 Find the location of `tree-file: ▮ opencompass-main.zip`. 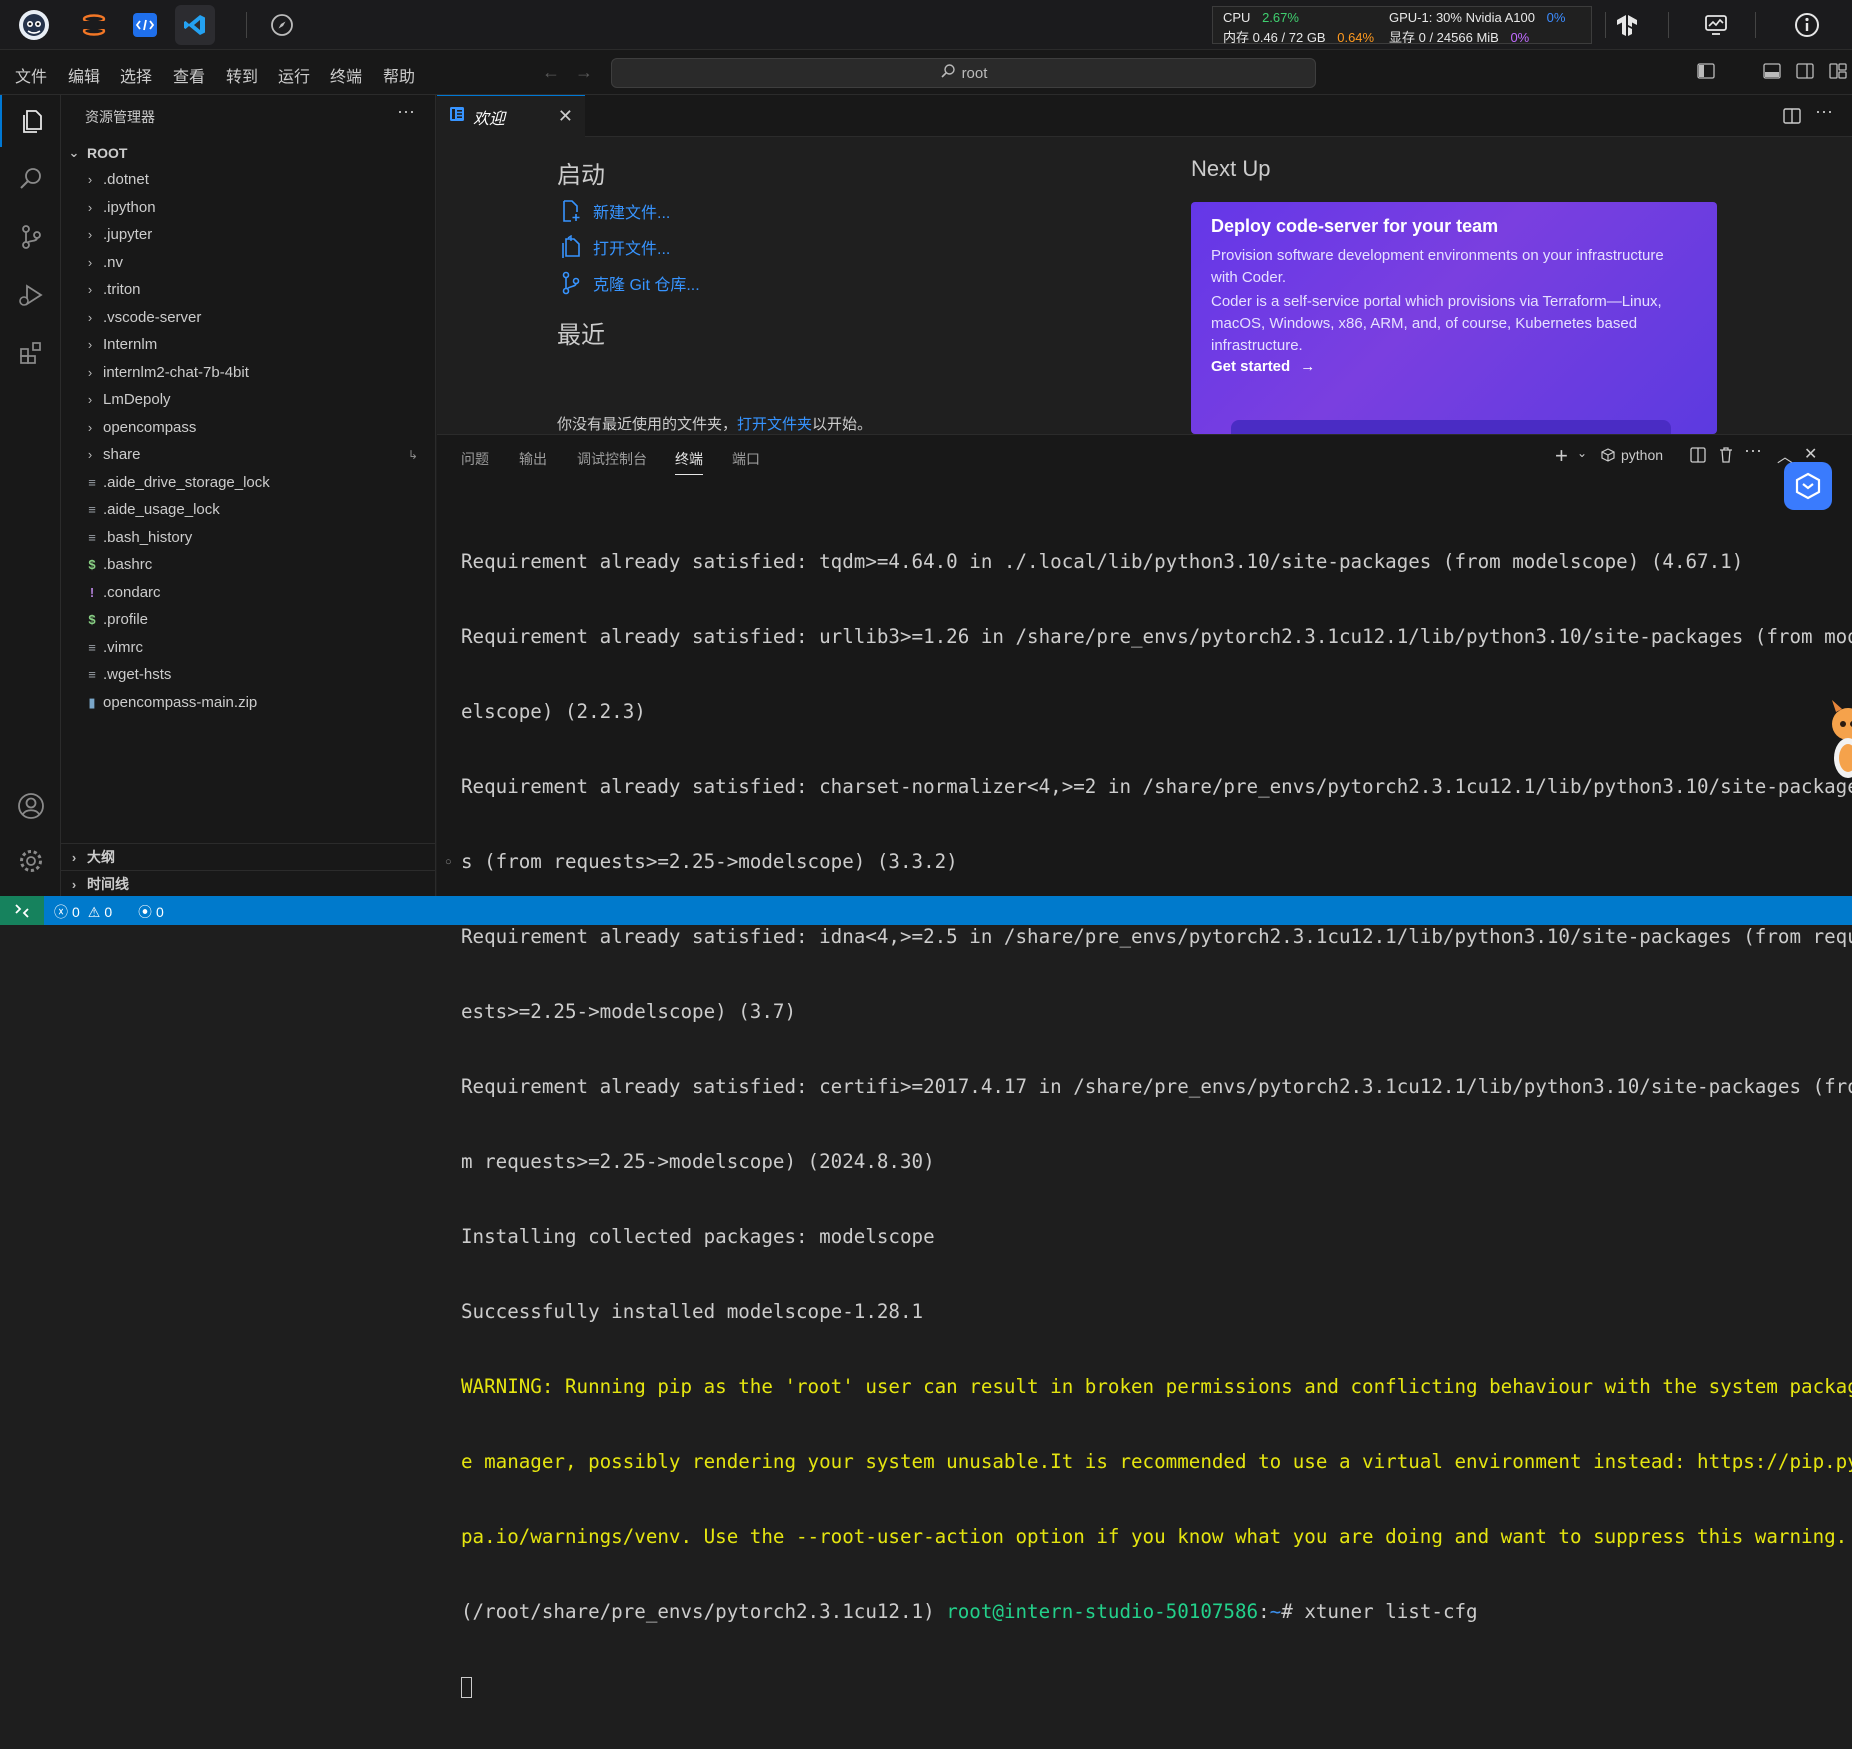

tree-file: ▮ opencompass-main.zip is located at coordinates (248, 702).